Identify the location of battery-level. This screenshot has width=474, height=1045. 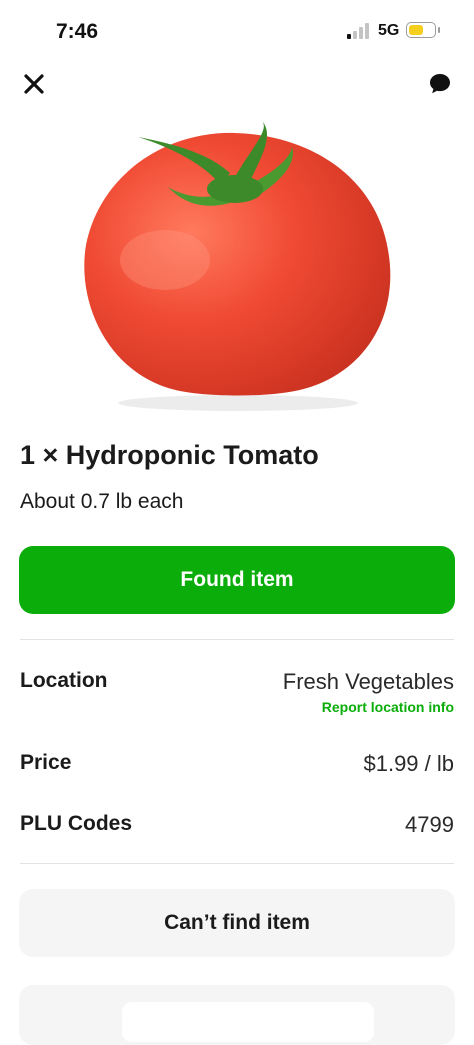
(416, 30).